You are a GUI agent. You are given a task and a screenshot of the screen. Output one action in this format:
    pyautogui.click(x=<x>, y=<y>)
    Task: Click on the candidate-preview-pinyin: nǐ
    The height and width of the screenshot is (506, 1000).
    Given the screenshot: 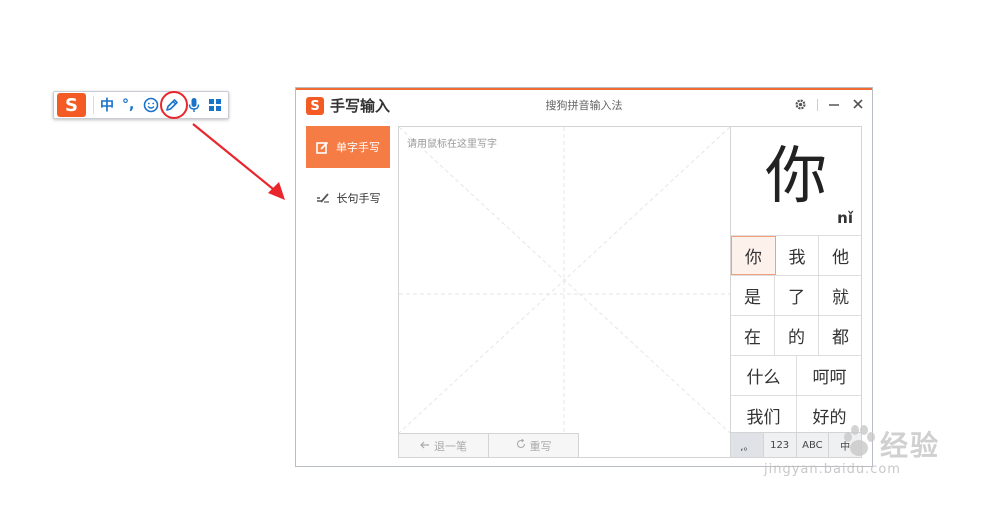 What is the action you would take?
    pyautogui.click(x=845, y=218)
    